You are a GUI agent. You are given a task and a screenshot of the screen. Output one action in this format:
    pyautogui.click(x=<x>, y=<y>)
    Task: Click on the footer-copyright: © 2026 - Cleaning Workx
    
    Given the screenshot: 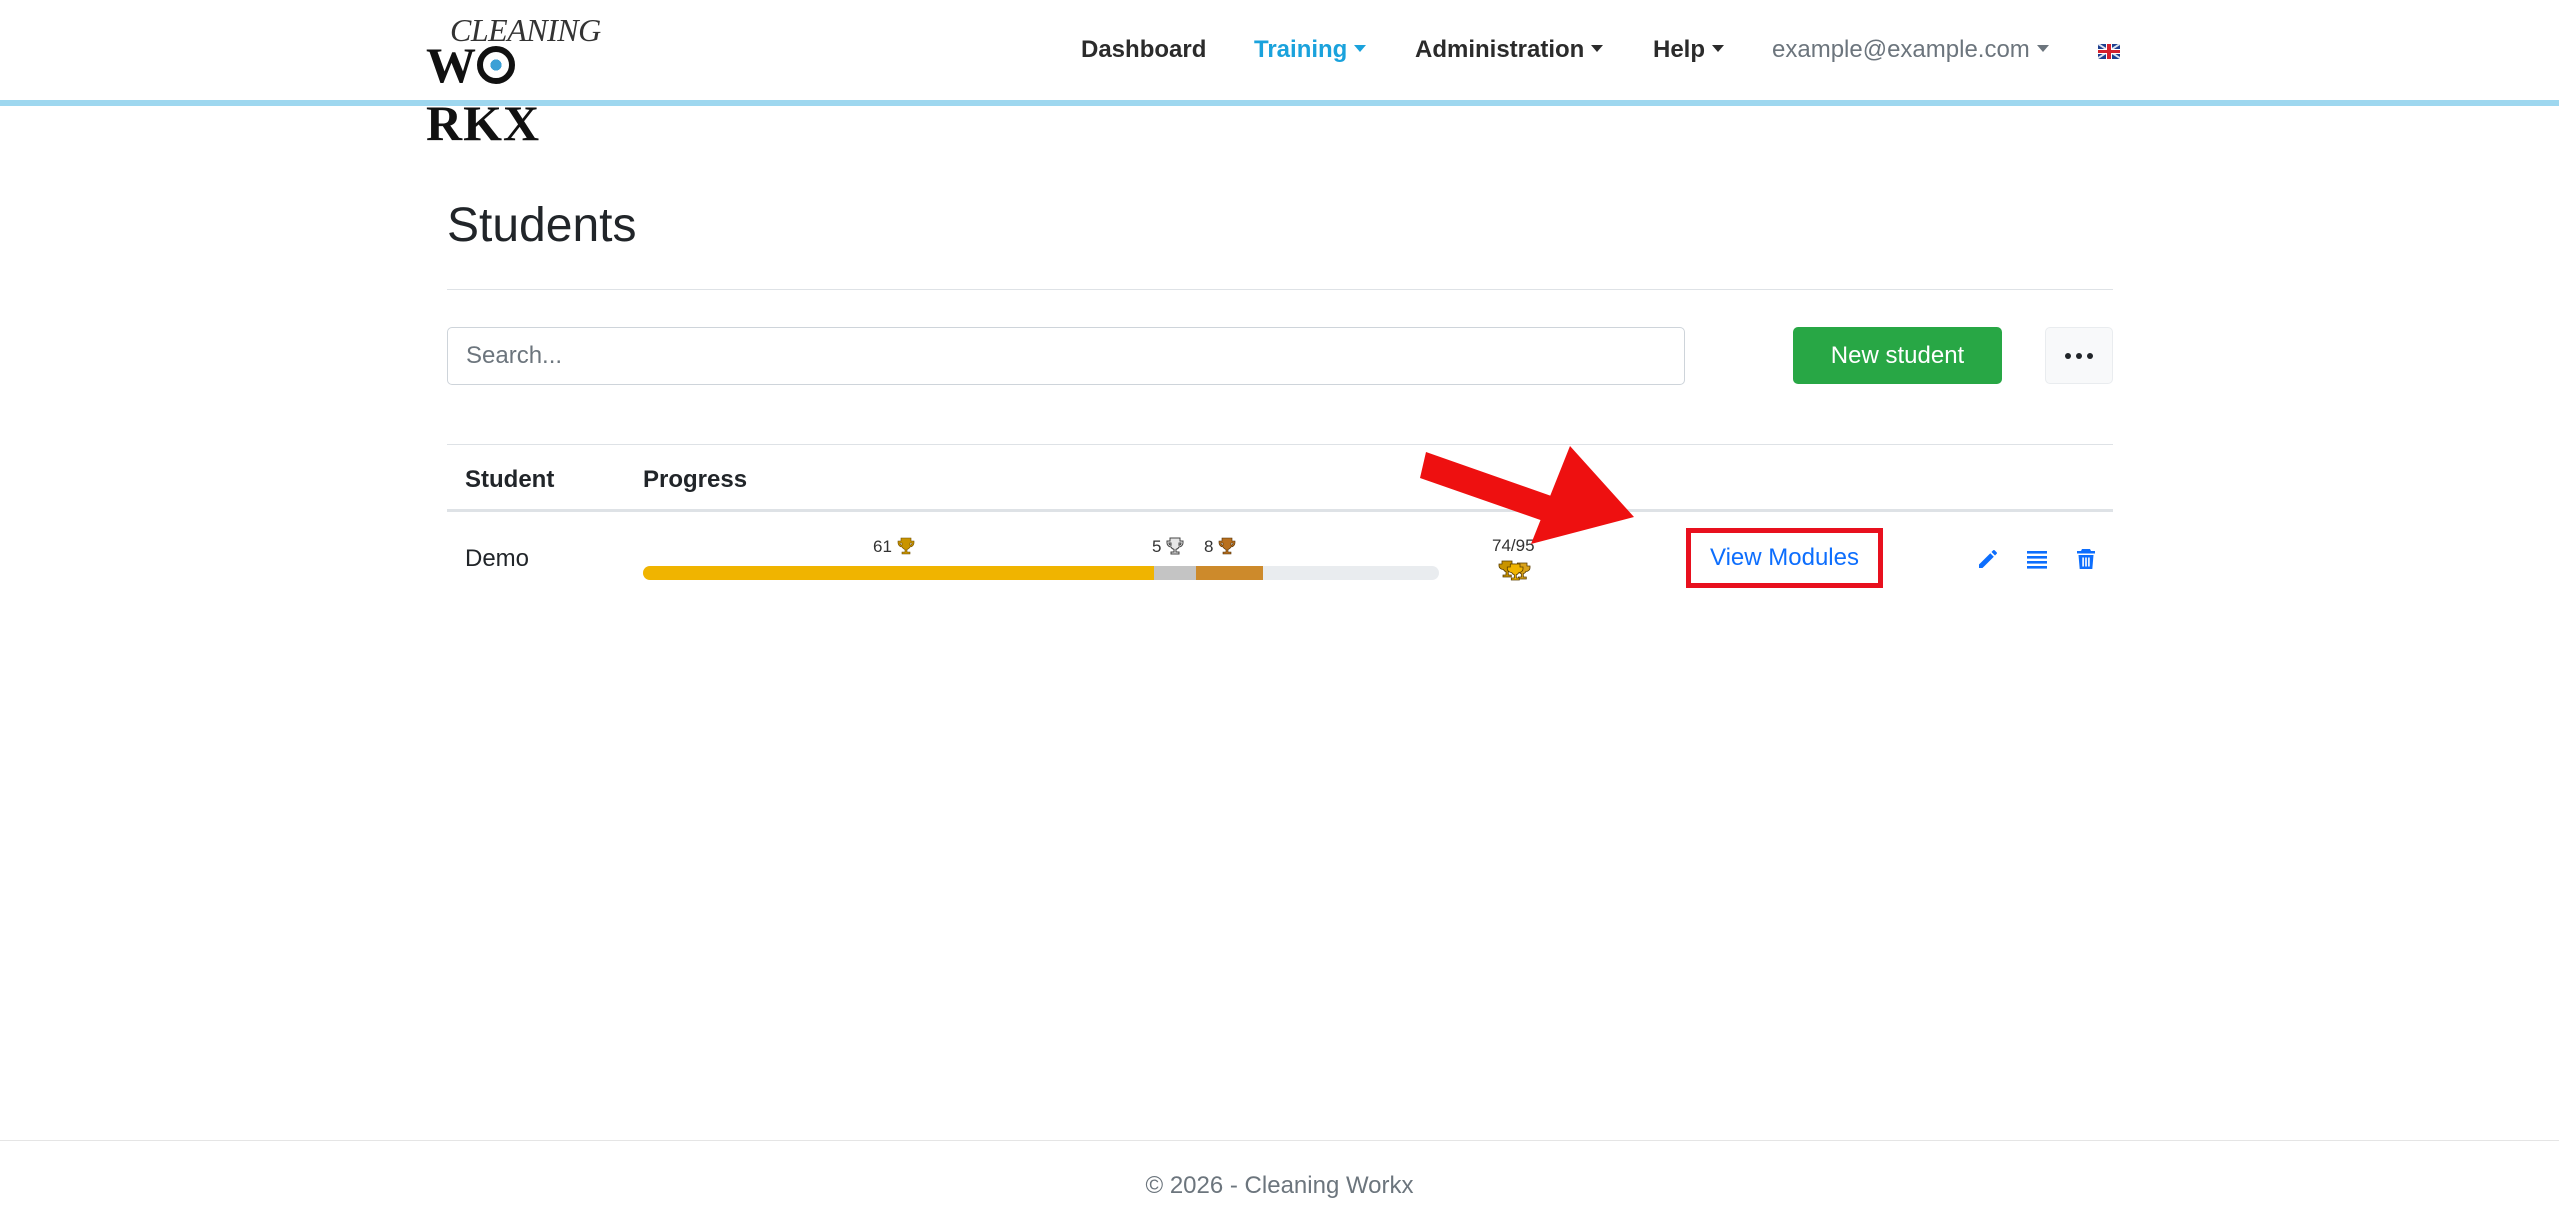 What is the action you would take?
    pyautogui.click(x=1279, y=1185)
    